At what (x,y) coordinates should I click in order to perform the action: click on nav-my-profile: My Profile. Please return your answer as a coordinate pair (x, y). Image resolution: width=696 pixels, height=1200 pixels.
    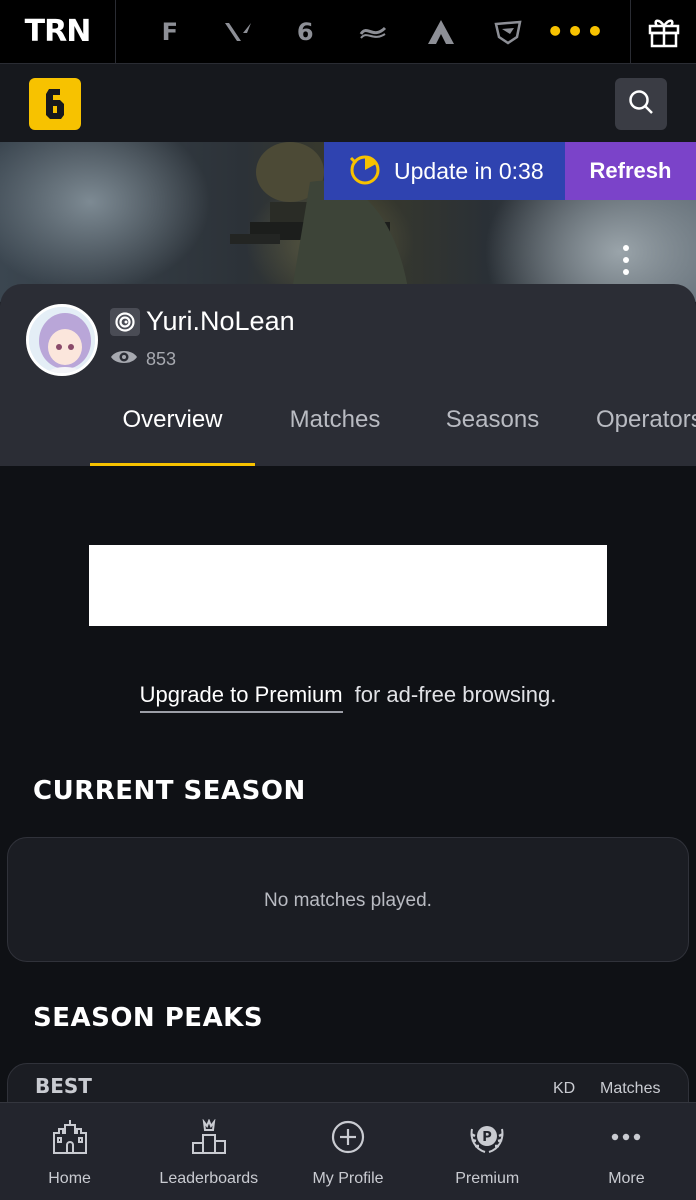
    Looking at the image, I should click on (347, 1151).